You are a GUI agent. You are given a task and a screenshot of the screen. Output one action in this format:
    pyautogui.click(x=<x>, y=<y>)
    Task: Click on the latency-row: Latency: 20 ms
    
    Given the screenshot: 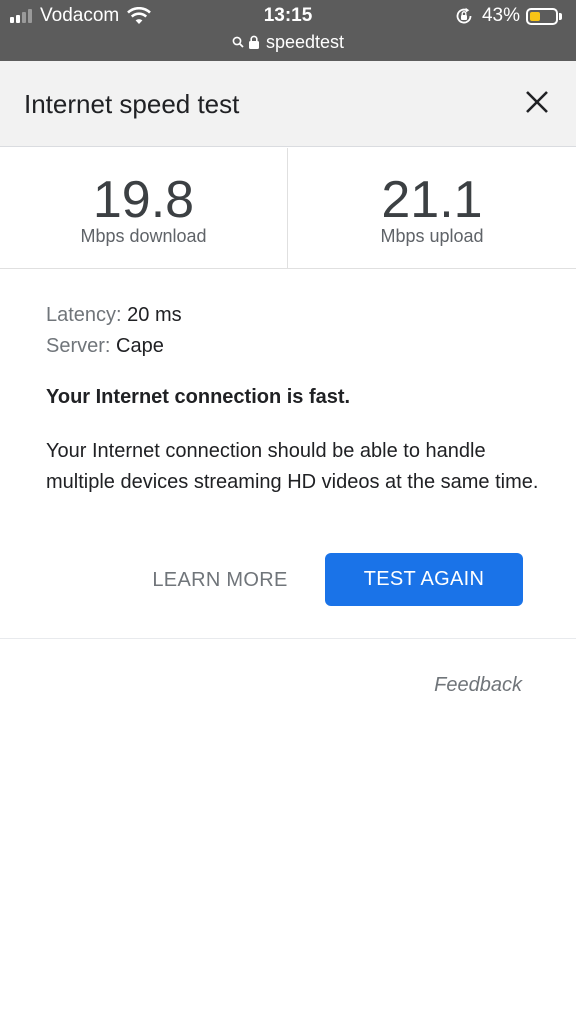 What is the action you would take?
    pyautogui.click(x=296, y=315)
    